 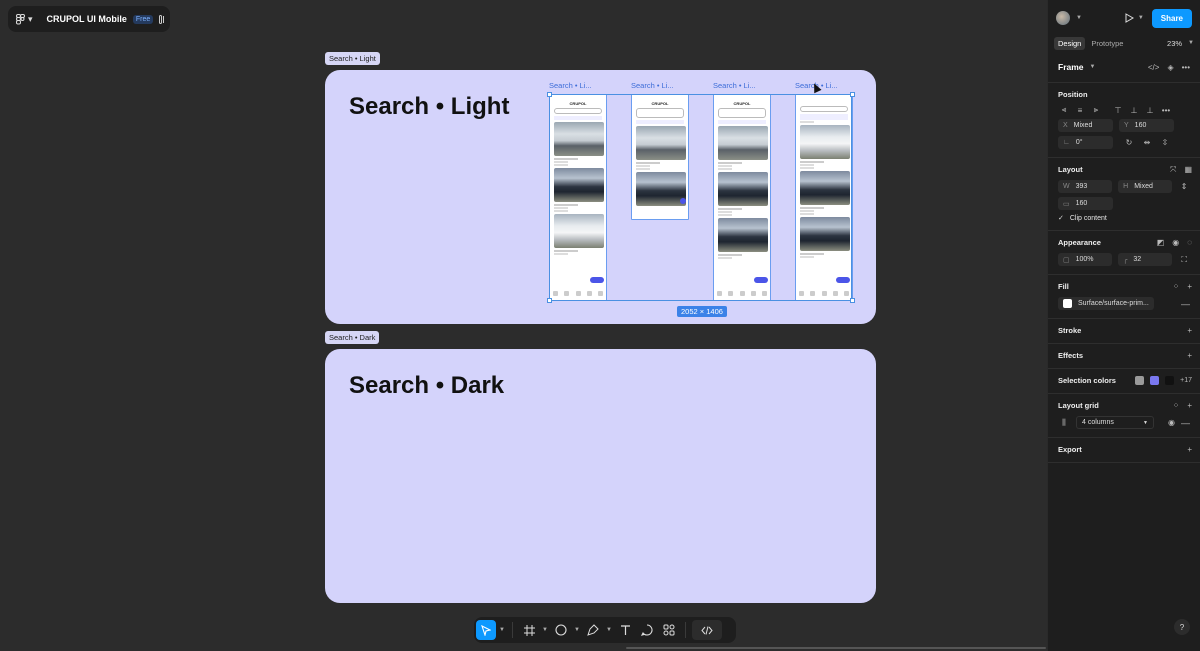 I want to click on phone-screen-2: CRUPOL, so click(x=660, y=157).